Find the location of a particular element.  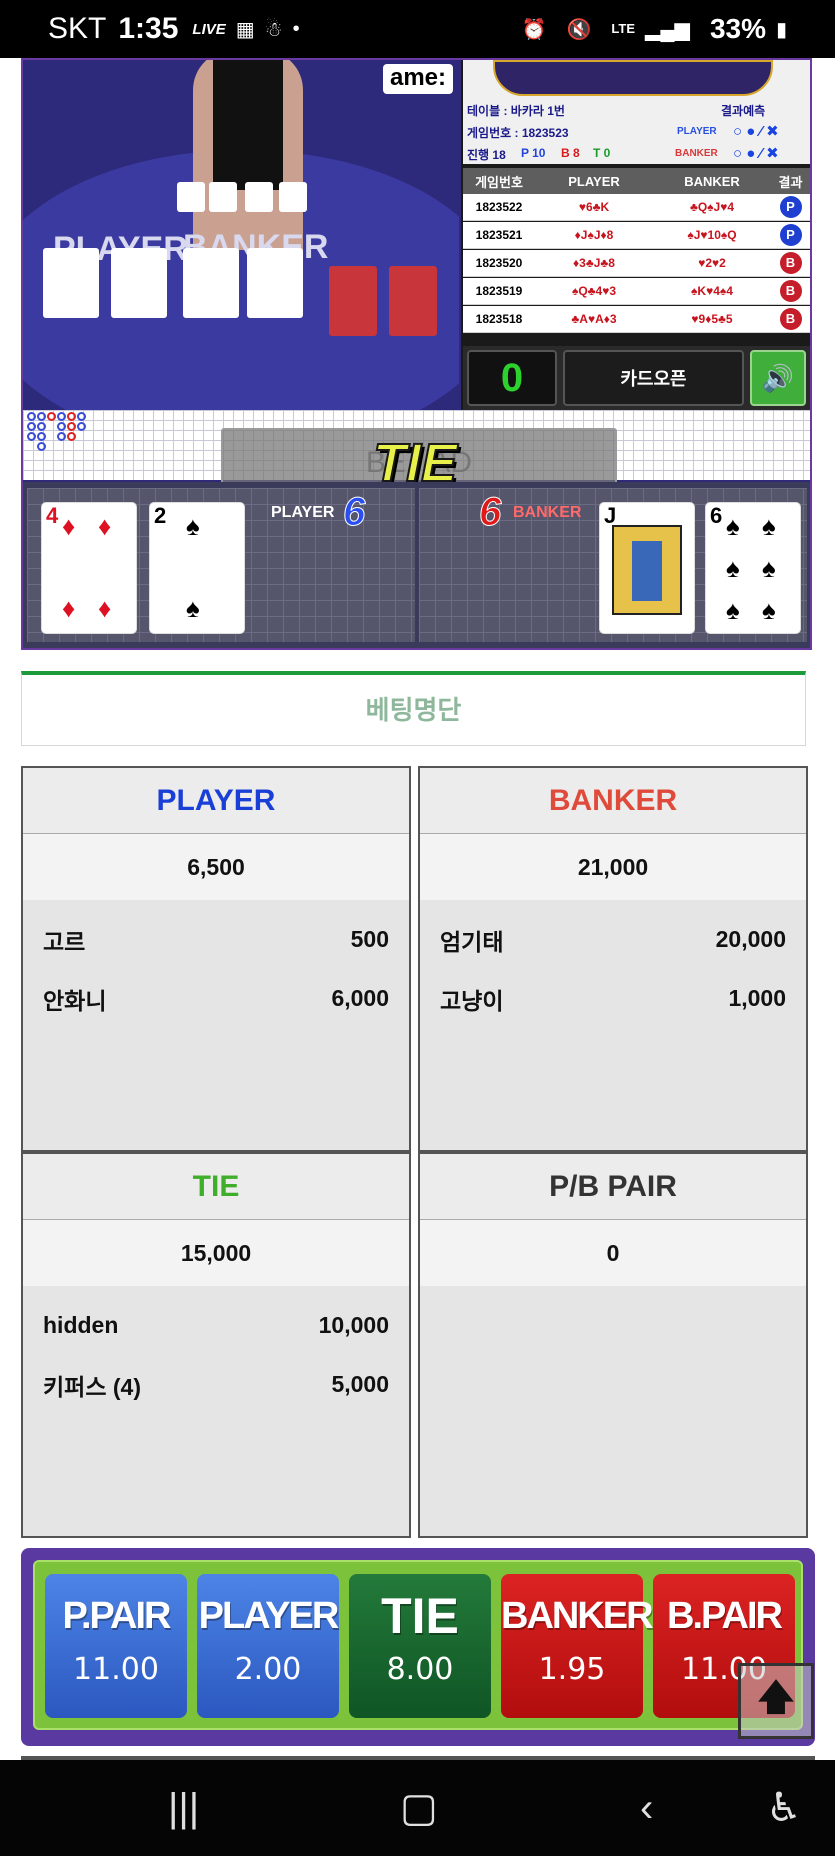

odds-value: 2.00 is located at coordinates (268, 1669).